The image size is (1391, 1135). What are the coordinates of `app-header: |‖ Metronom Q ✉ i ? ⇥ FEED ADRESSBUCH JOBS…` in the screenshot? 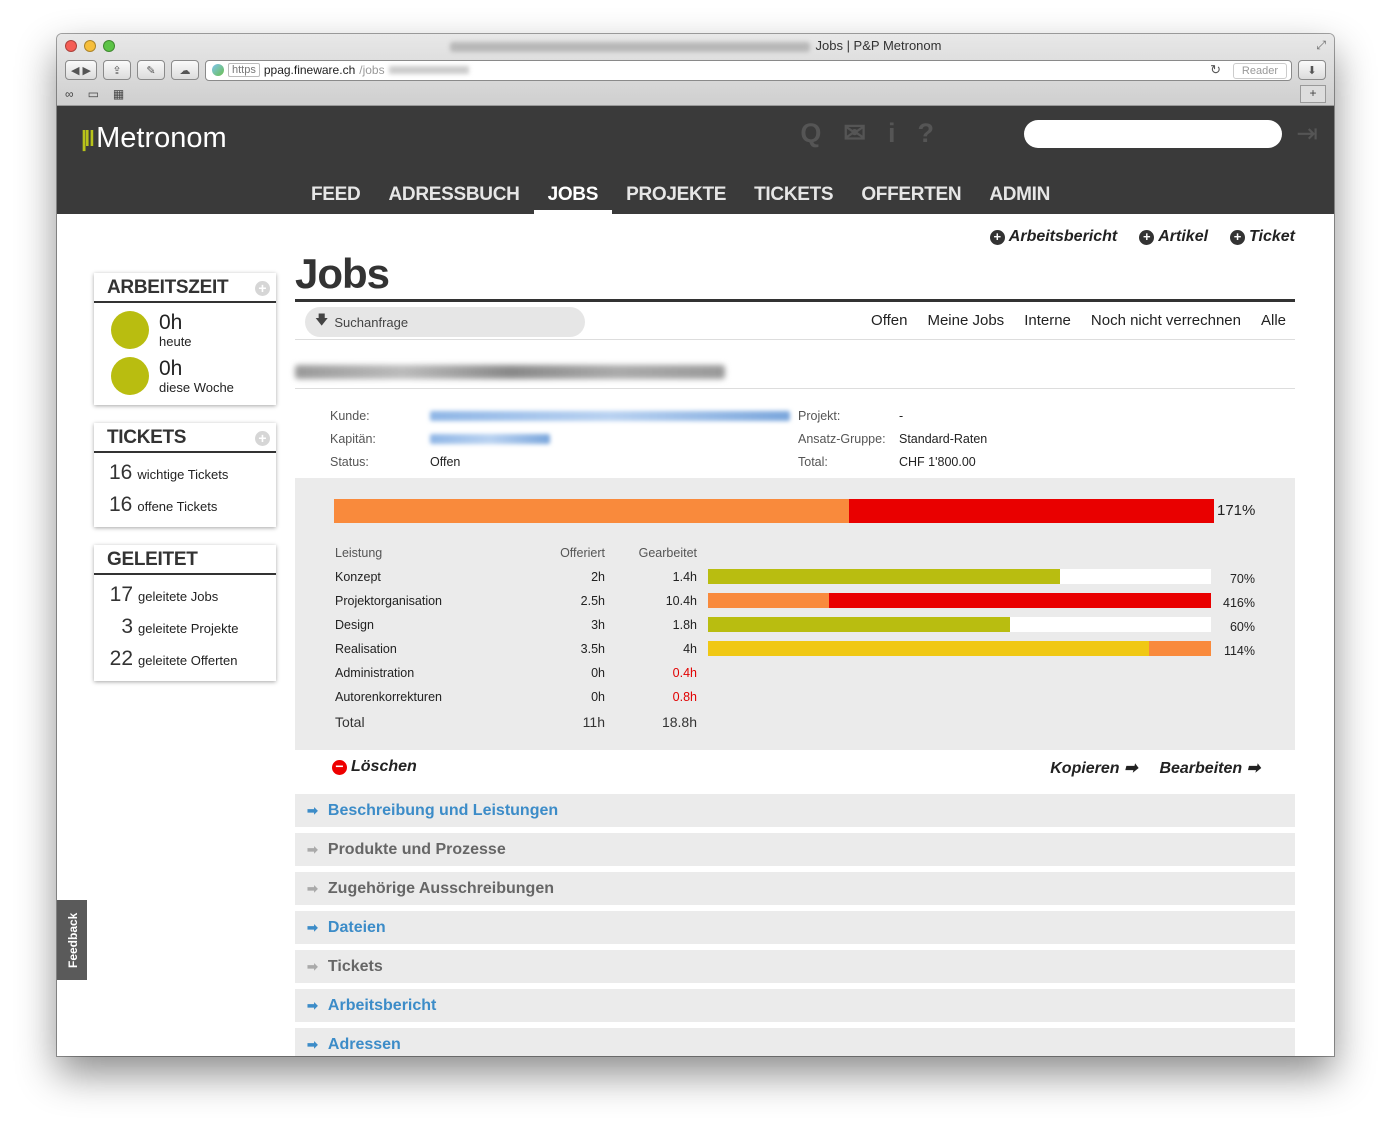 It's located at (695, 160).